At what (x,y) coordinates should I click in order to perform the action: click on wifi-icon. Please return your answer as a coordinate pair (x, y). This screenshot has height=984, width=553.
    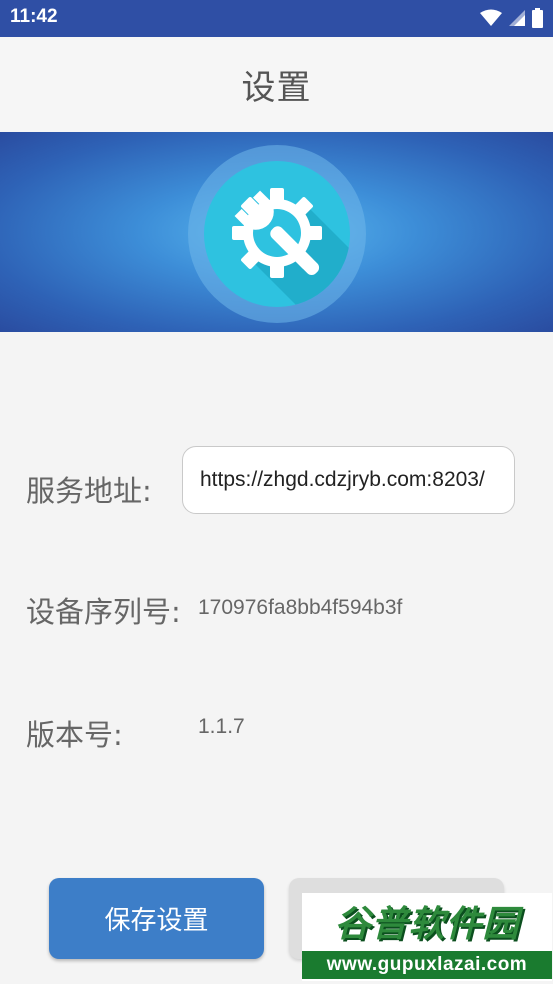
    Looking at the image, I should click on (491, 17).